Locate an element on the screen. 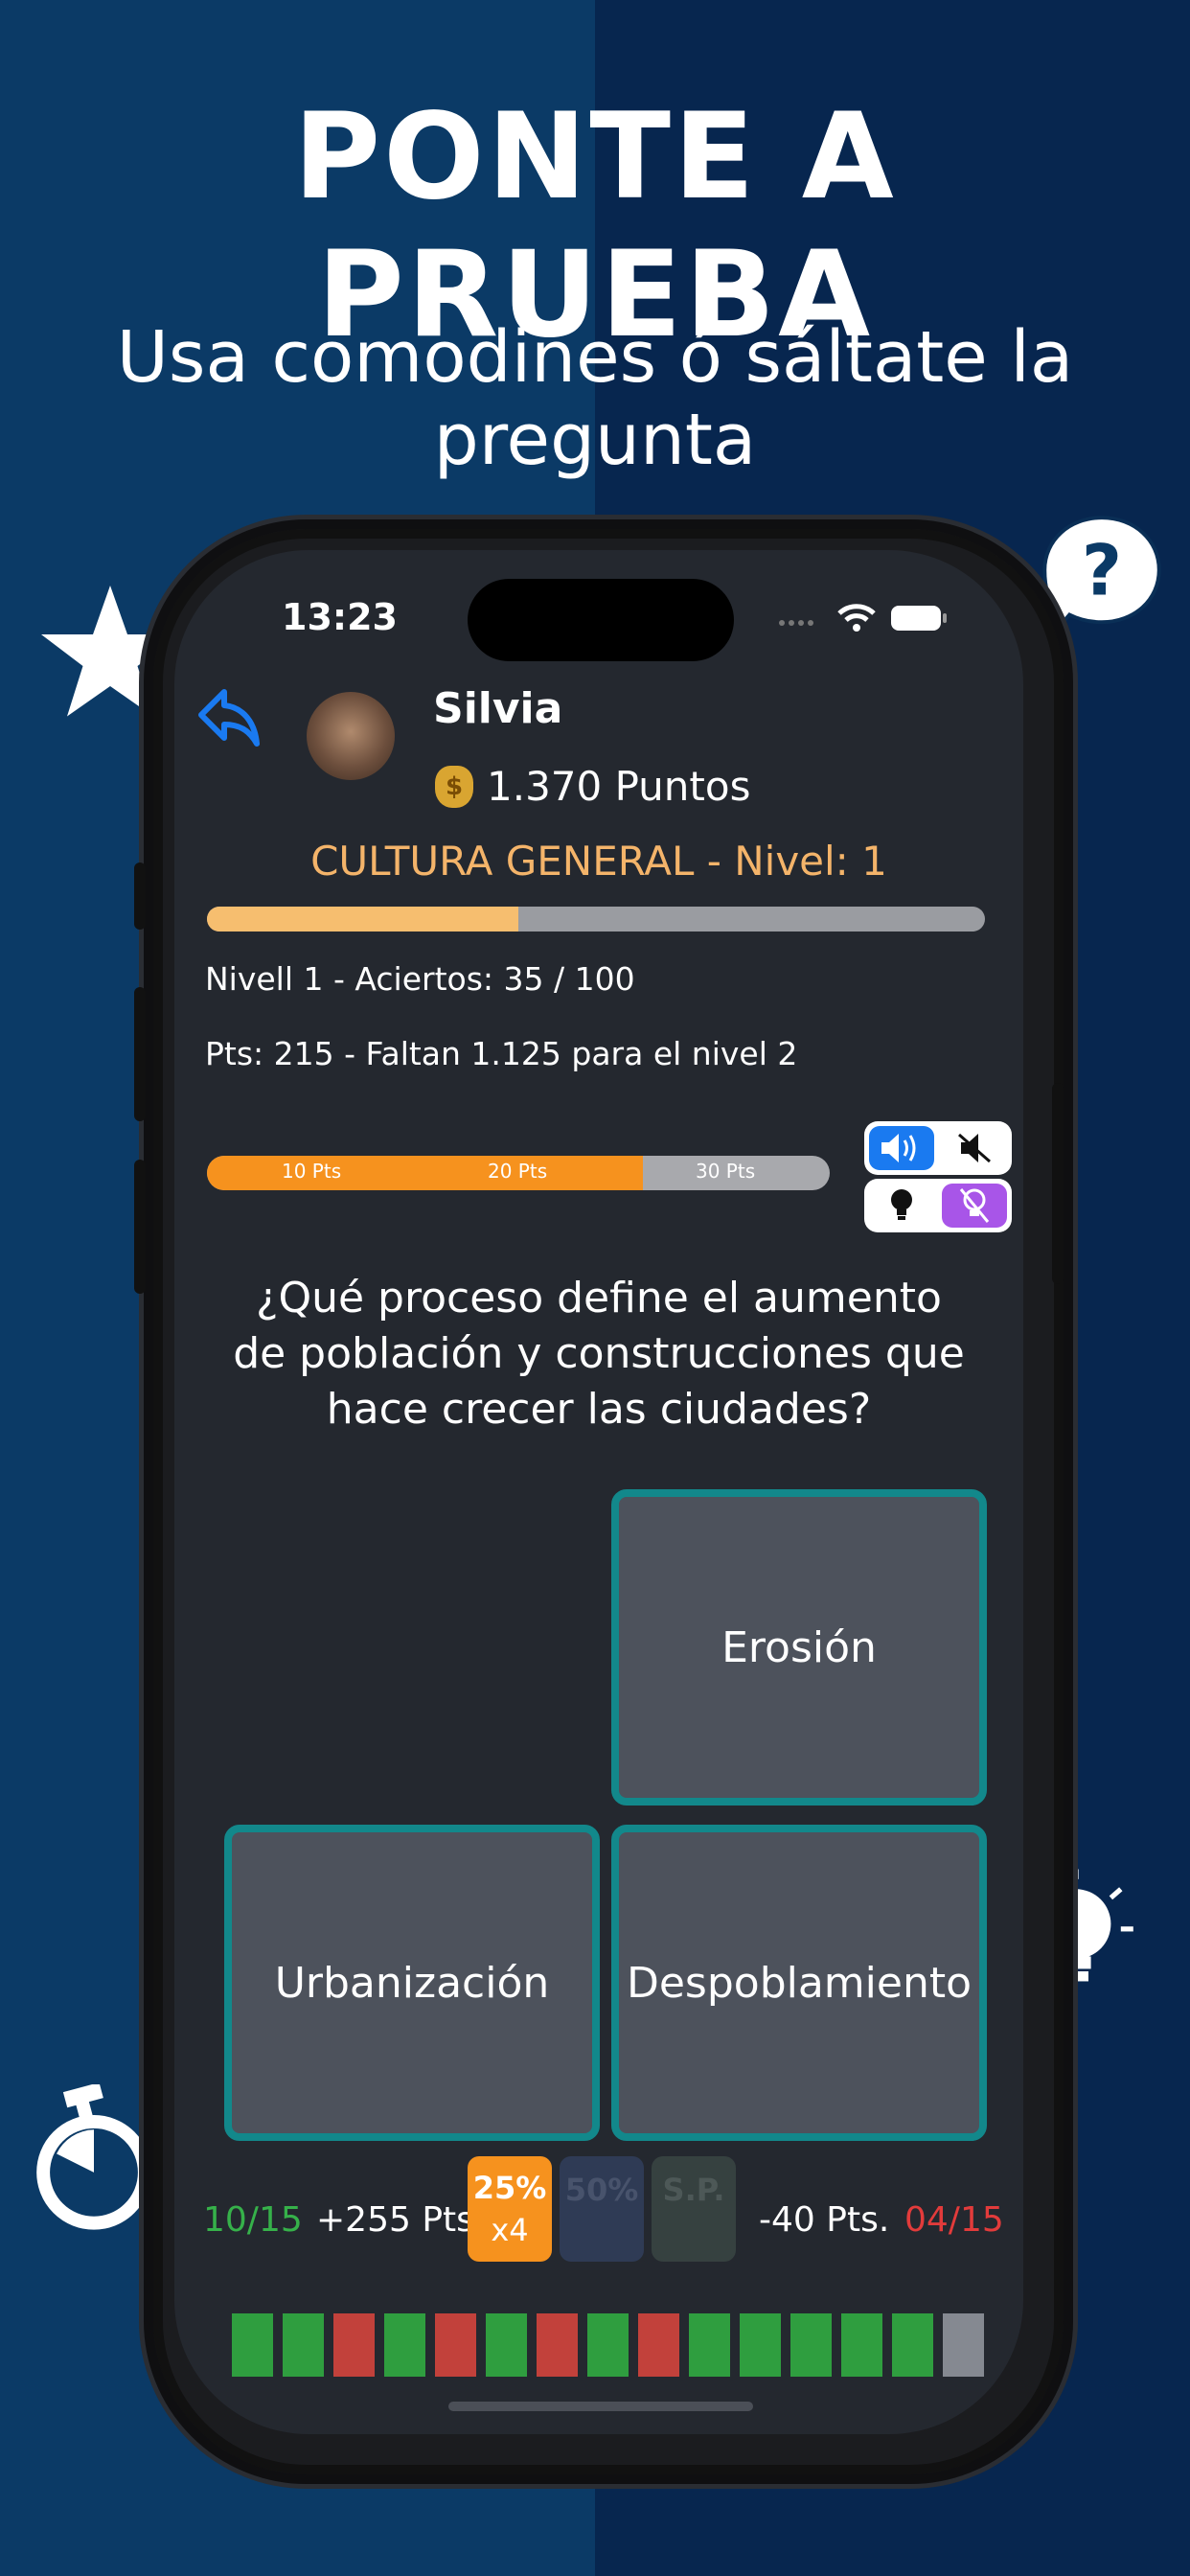  home-indicator is located at coordinates (601, 2406).